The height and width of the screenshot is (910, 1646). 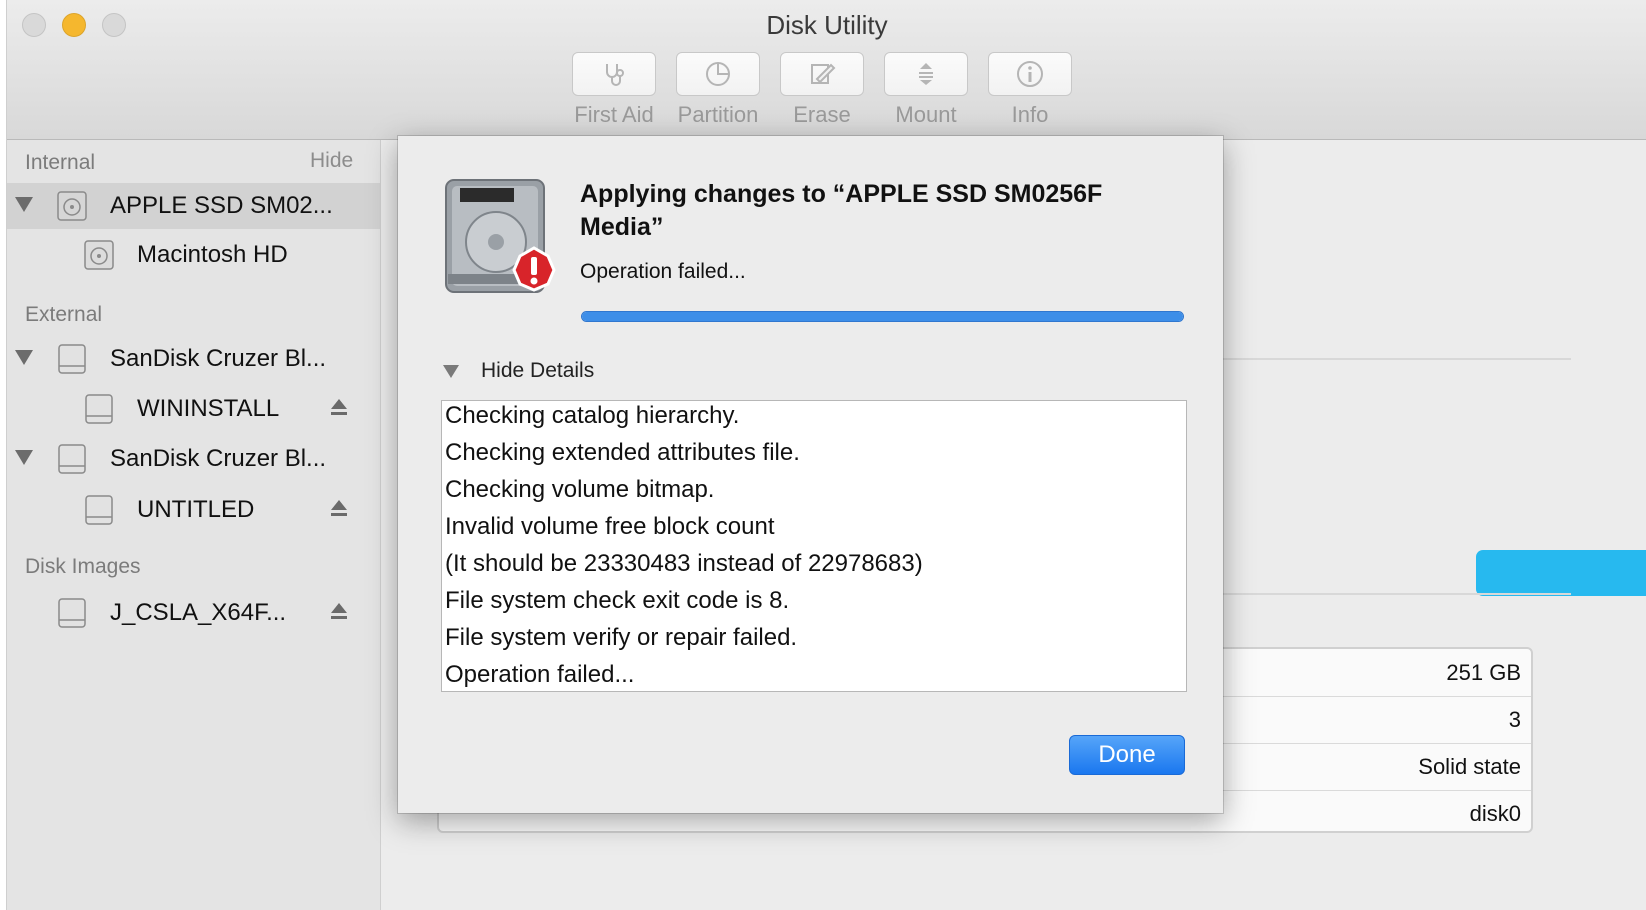 I want to click on done-button: Done, so click(x=1127, y=755).